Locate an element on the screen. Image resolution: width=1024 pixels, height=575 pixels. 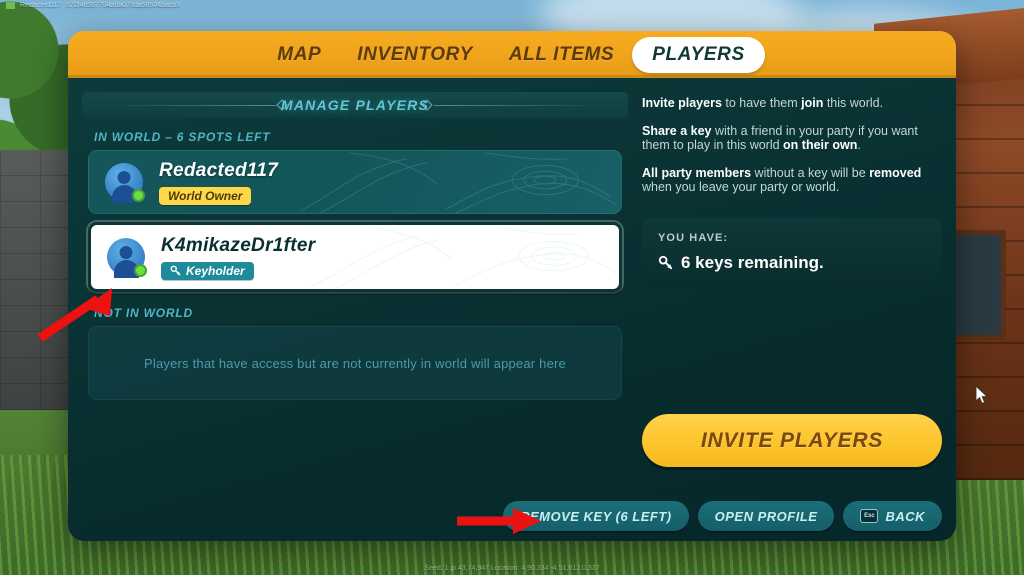
open-profile-button: OPEN PROFILE is located at coordinates (766, 516).